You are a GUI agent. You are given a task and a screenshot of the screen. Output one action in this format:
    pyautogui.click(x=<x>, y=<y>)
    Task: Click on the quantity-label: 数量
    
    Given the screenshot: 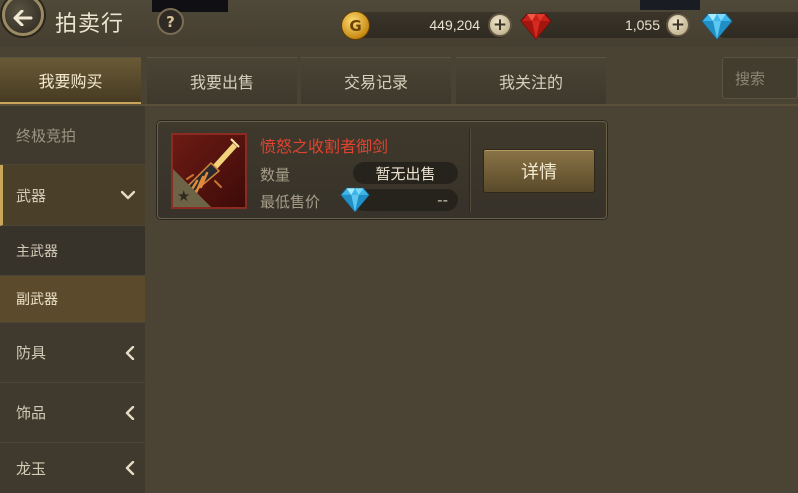 What is the action you would take?
    pyautogui.click(x=275, y=175)
    